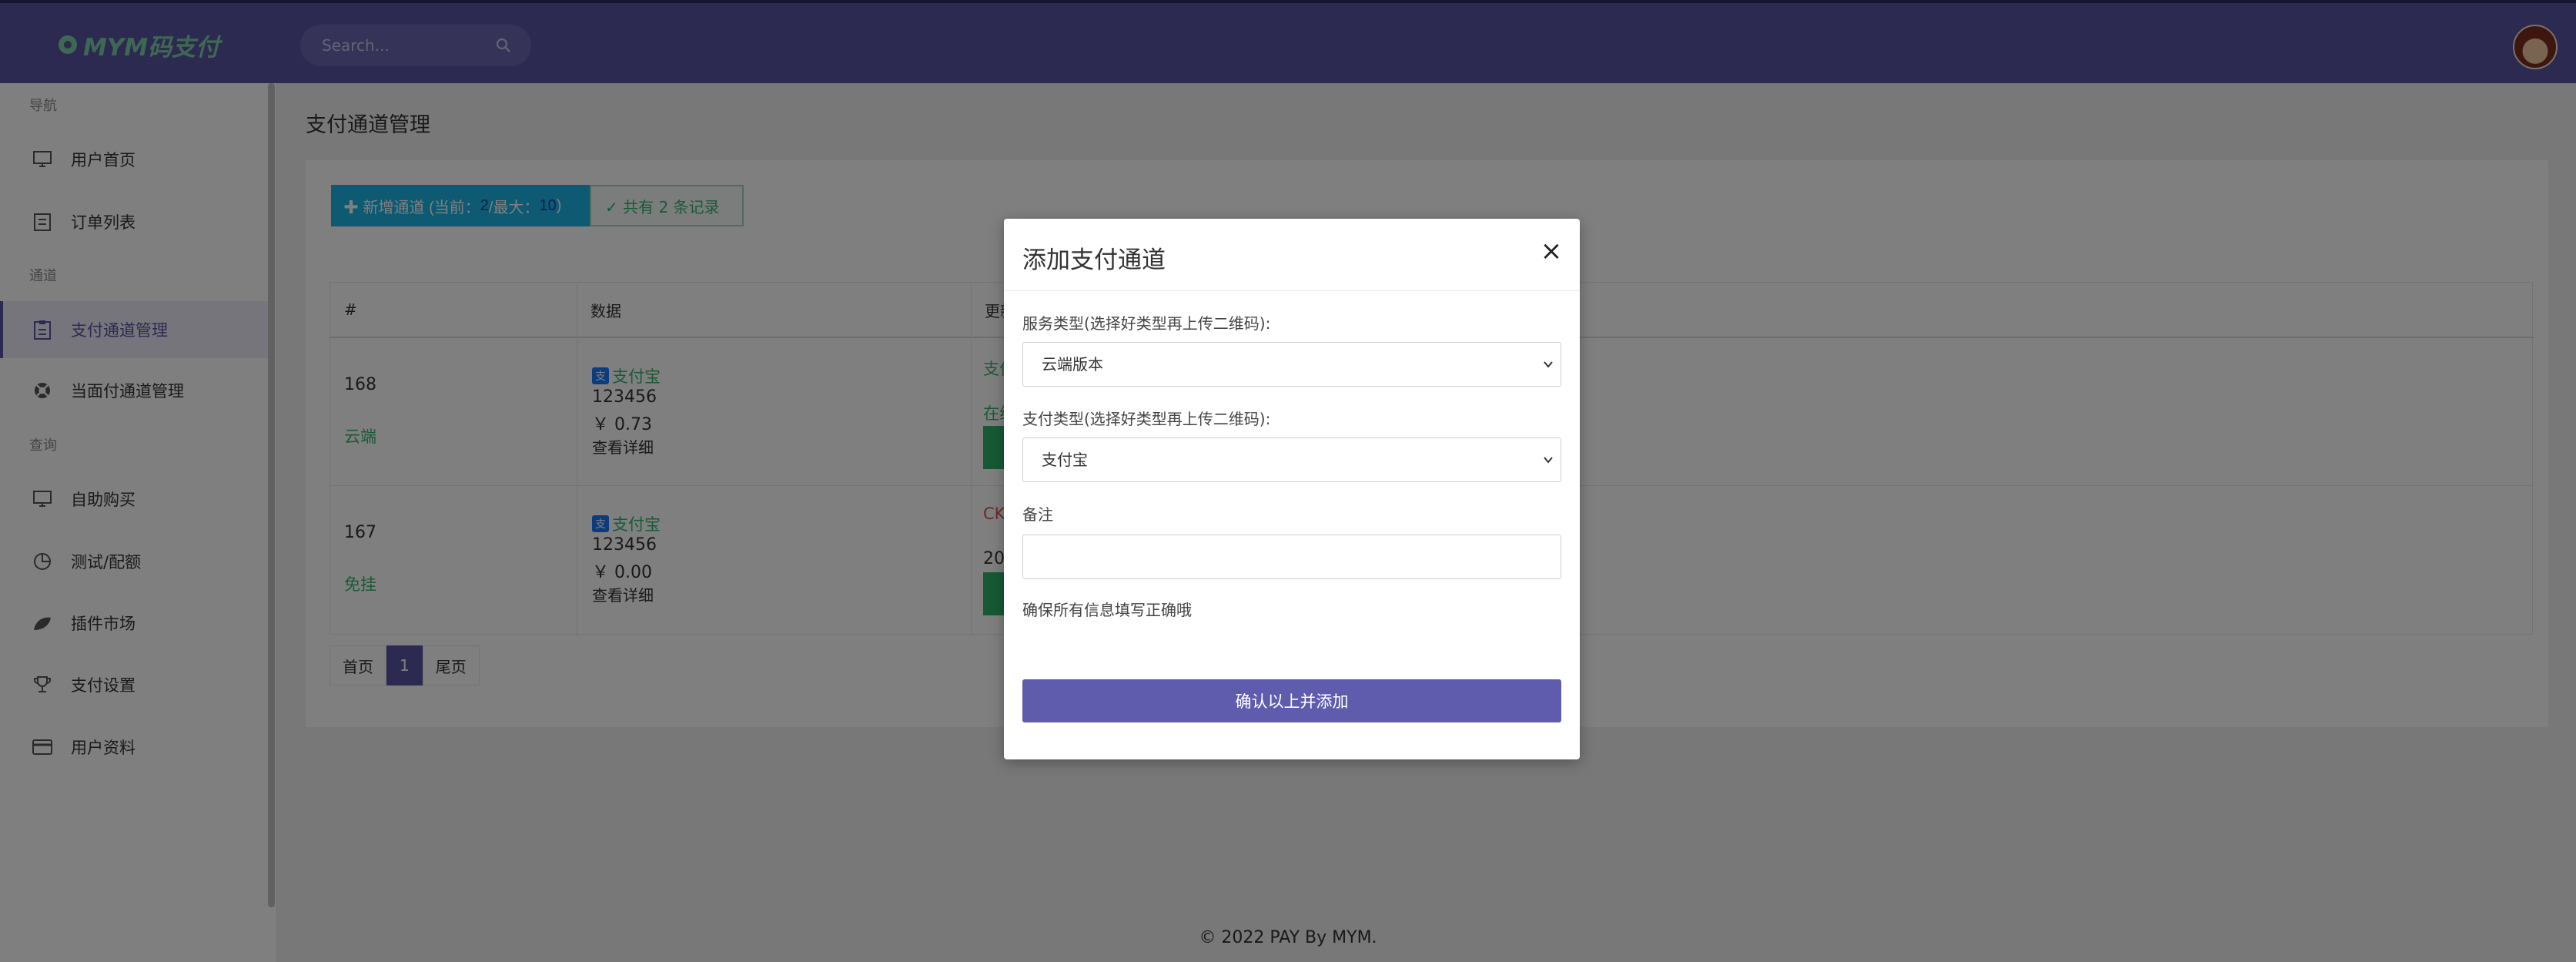 The height and width of the screenshot is (962, 2576). Describe the element at coordinates (1094, 260) in the screenshot. I see `modal-title: 添加支付通道` at that location.